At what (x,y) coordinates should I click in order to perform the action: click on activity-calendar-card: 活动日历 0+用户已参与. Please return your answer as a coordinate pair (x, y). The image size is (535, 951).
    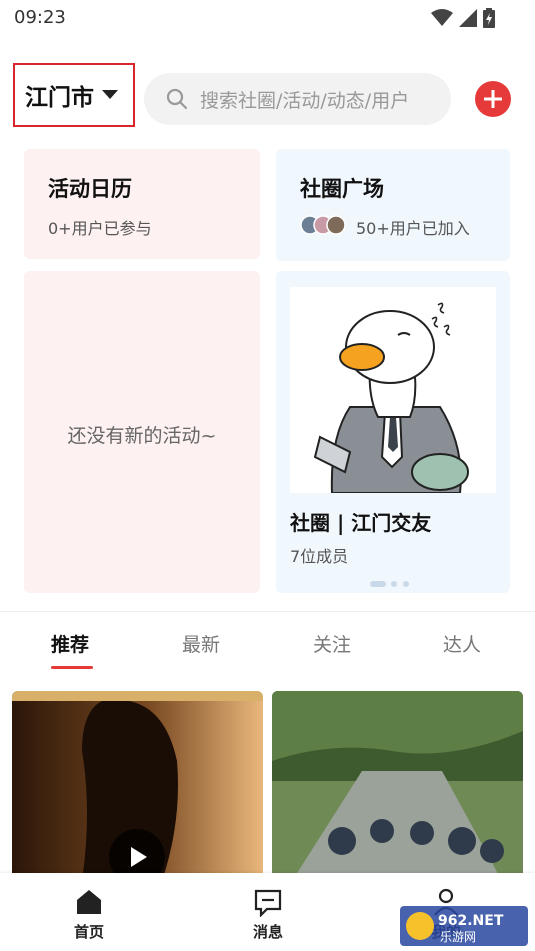
    Looking at the image, I should click on (142, 204).